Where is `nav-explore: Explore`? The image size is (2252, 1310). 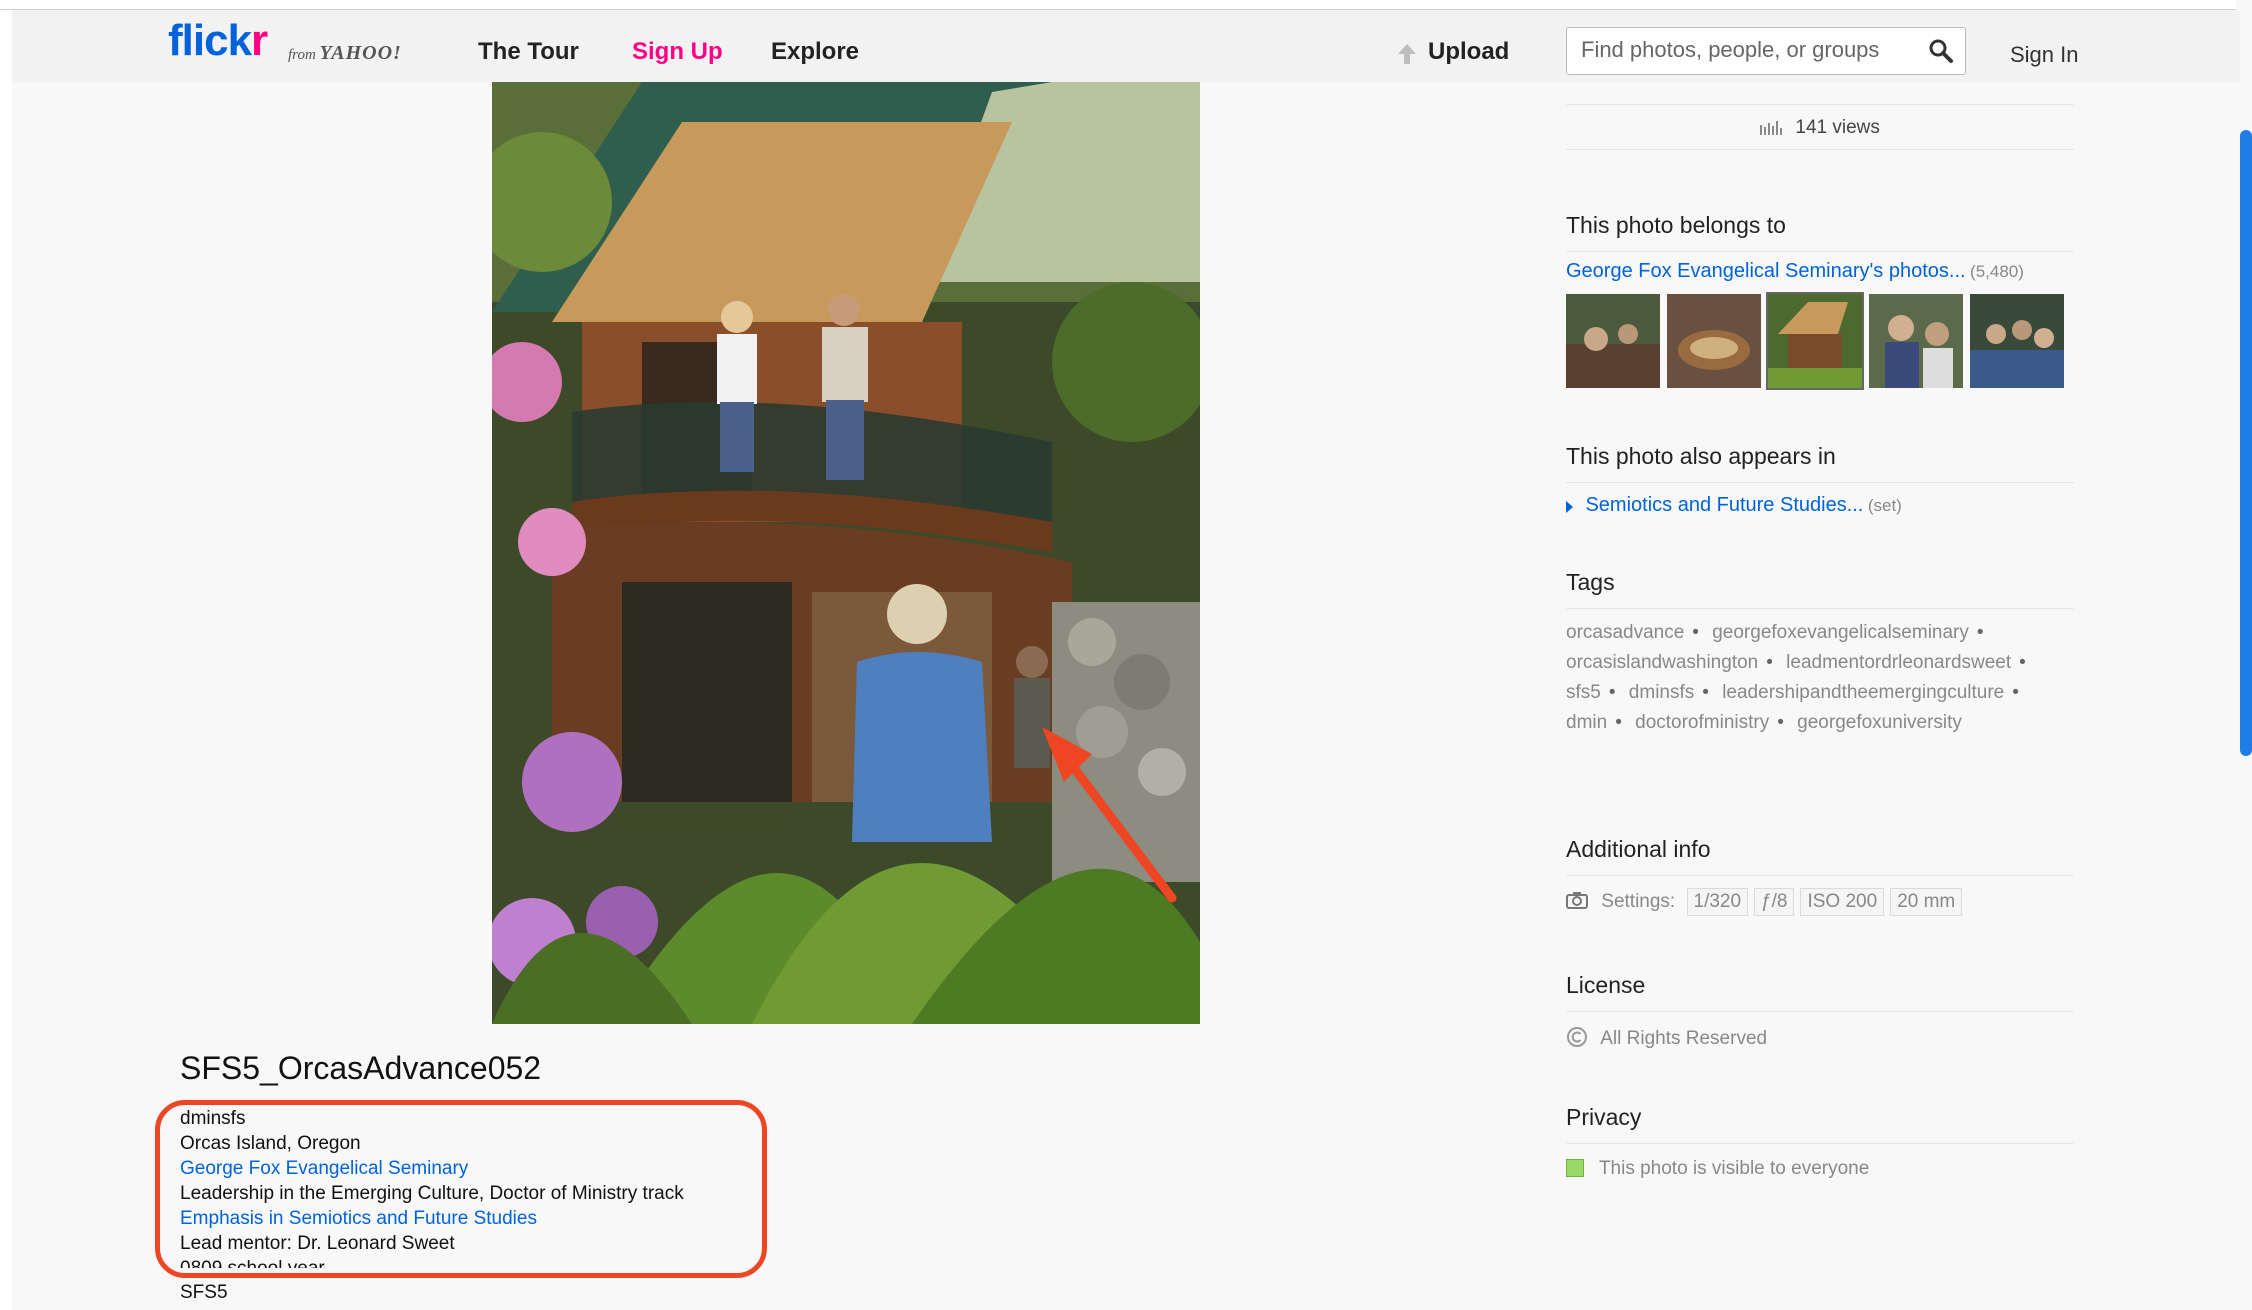 nav-explore: Explore is located at coordinates (815, 52).